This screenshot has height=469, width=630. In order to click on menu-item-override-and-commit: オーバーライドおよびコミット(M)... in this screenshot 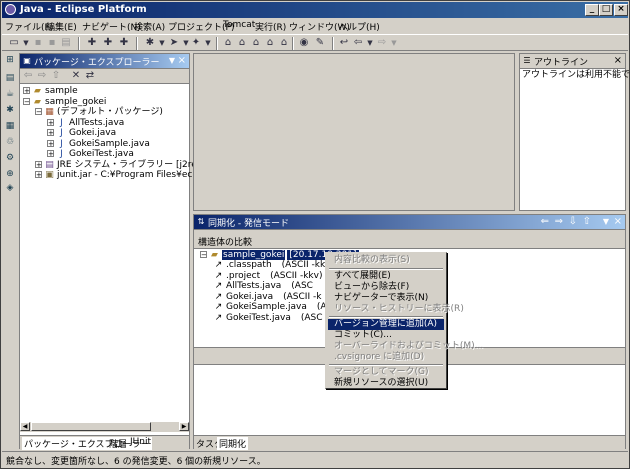, I will do `click(408, 346)`.